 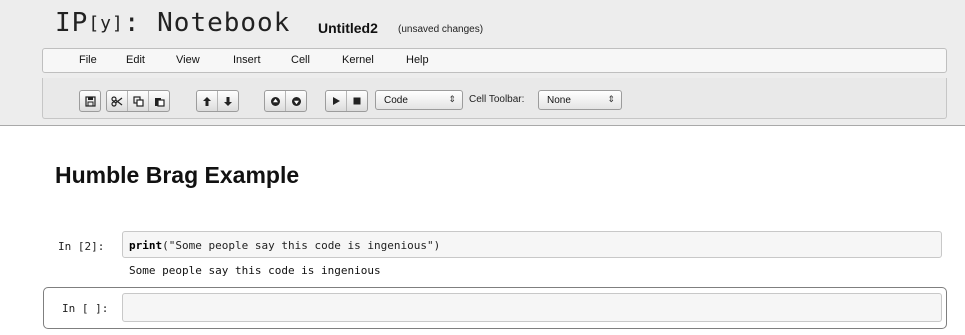 What do you see at coordinates (146, 245) in the screenshot?
I see `code-keyword: print` at bounding box center [146, 245].